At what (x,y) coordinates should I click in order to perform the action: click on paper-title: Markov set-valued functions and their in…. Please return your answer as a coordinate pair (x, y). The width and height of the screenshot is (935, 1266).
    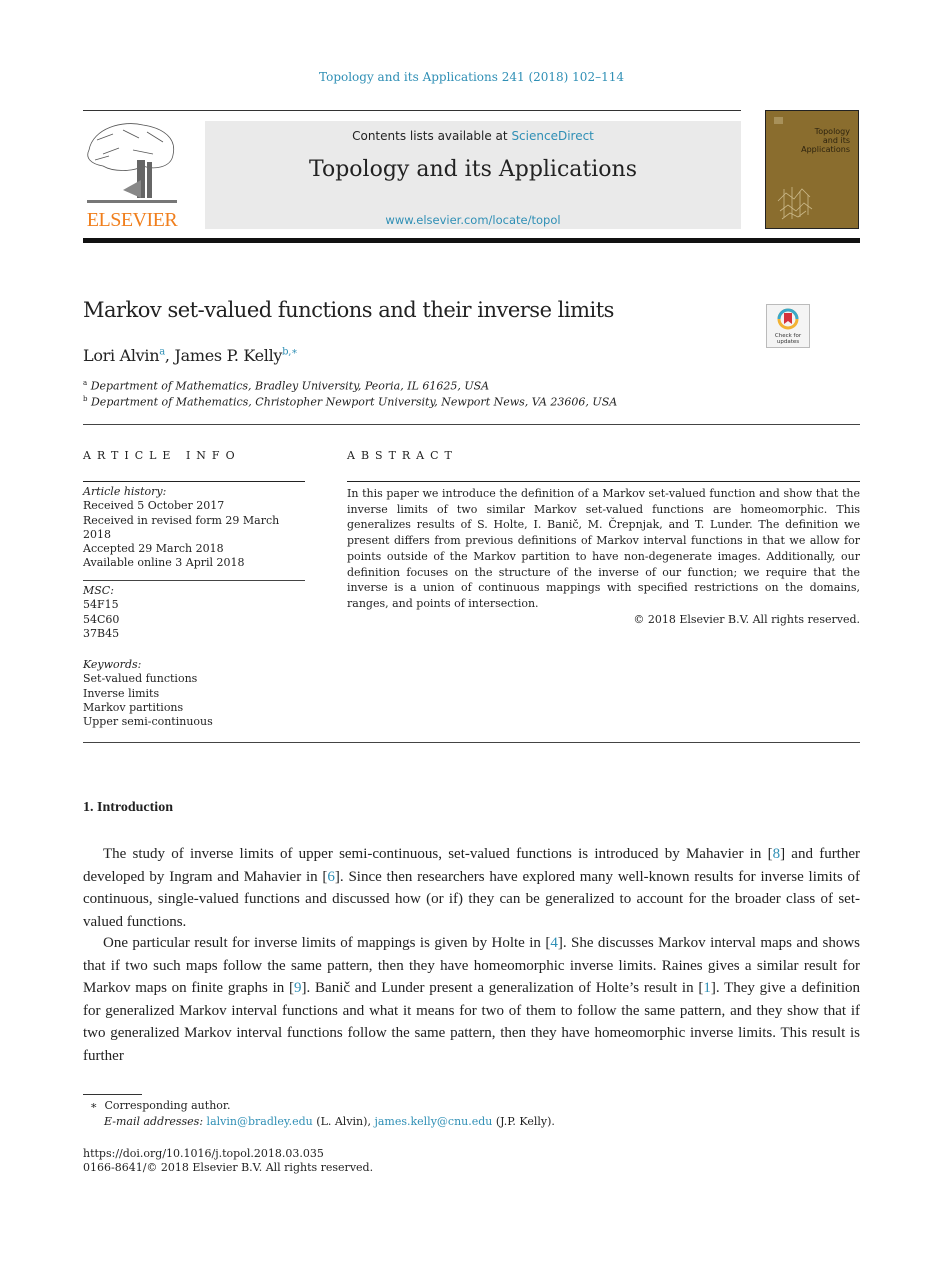
    Looking at the image, I should click on (348, 310).